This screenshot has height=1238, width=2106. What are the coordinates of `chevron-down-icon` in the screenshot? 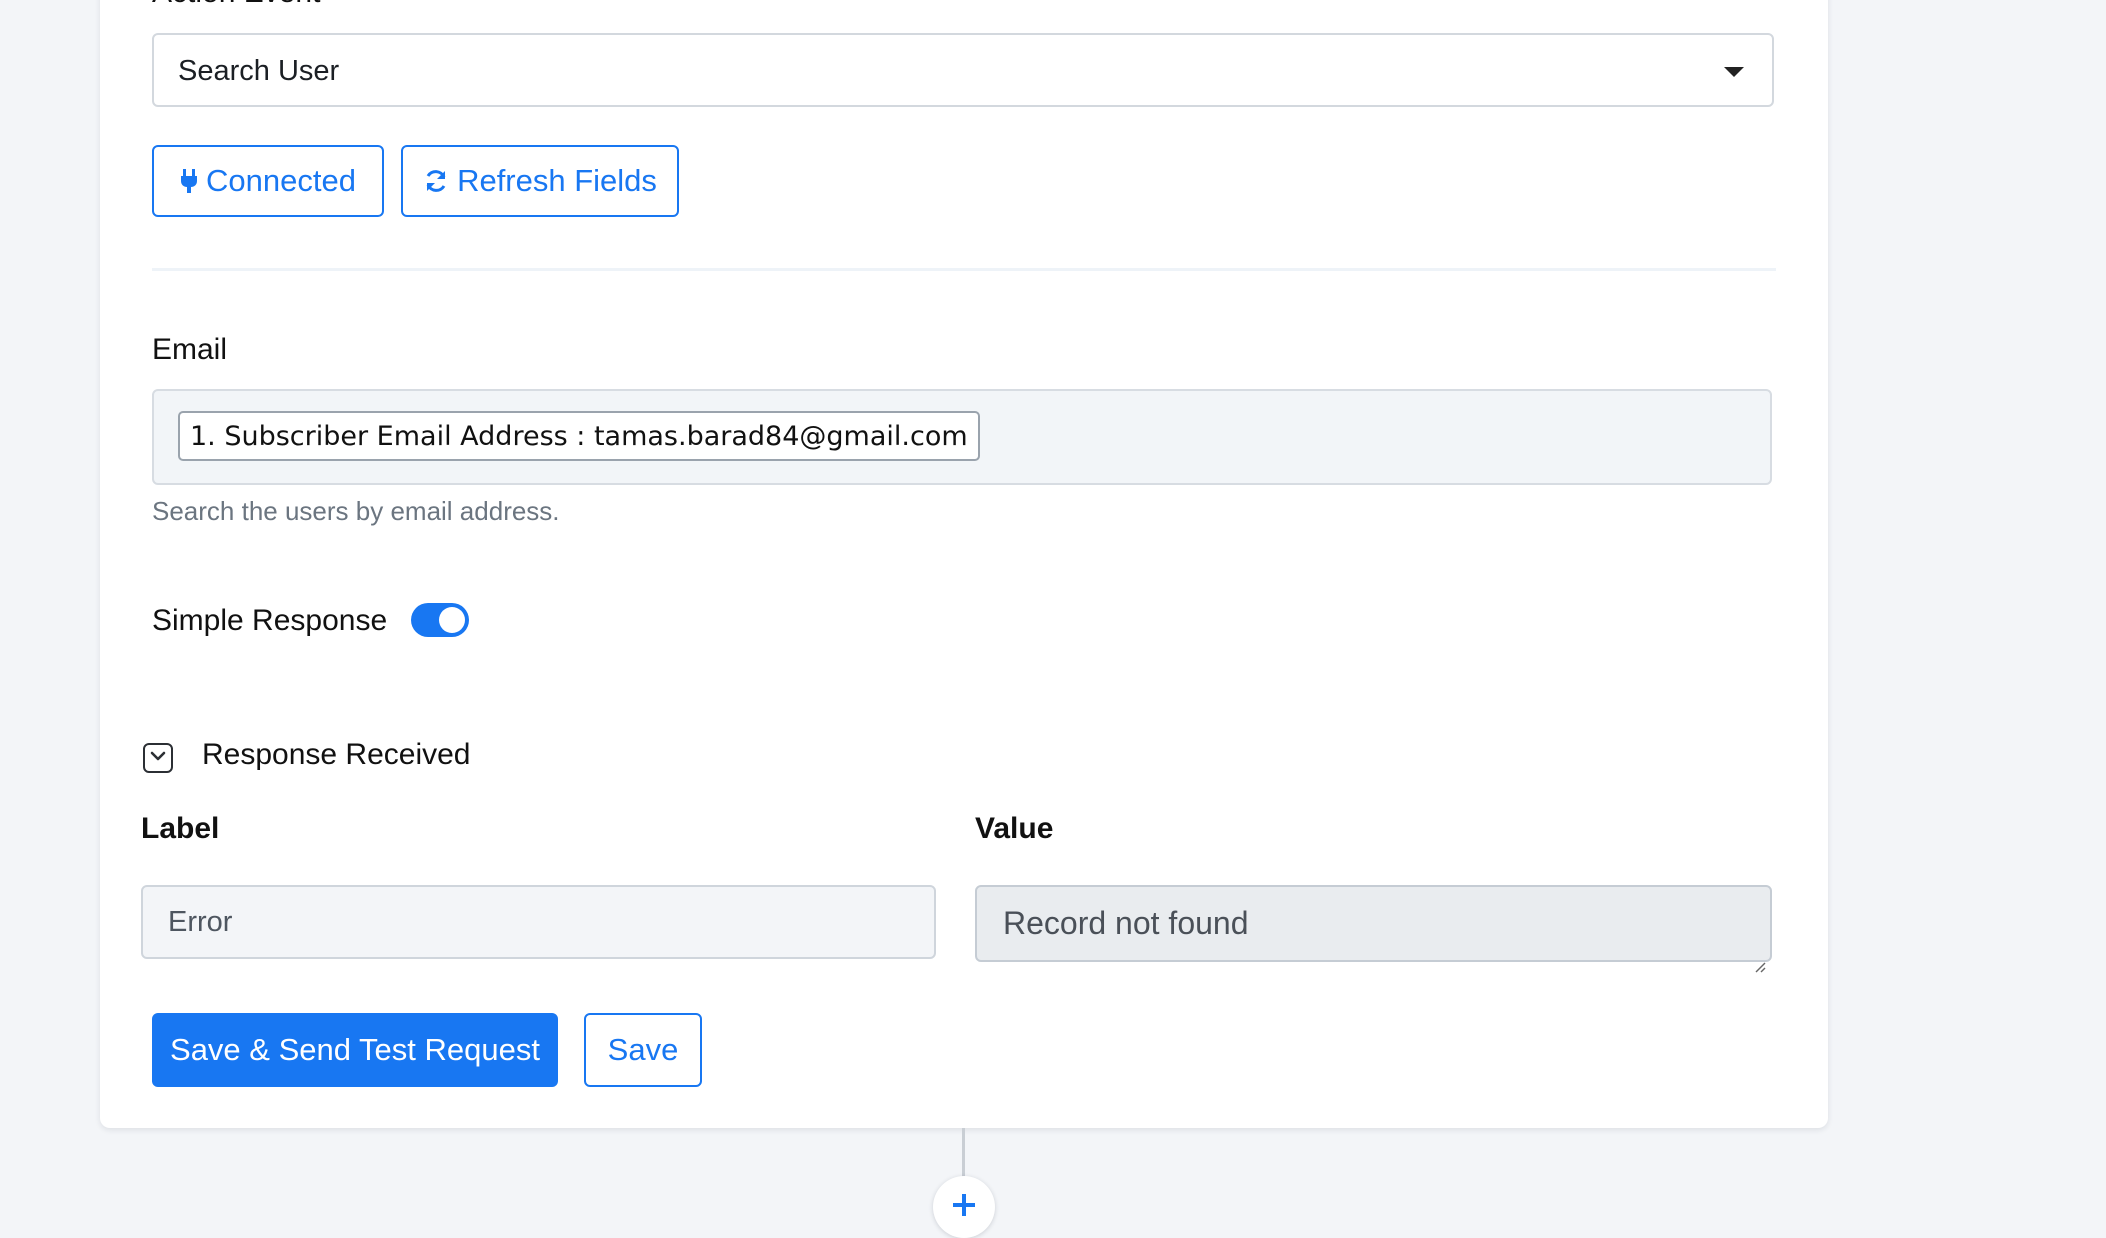 It's located at (158, 758).